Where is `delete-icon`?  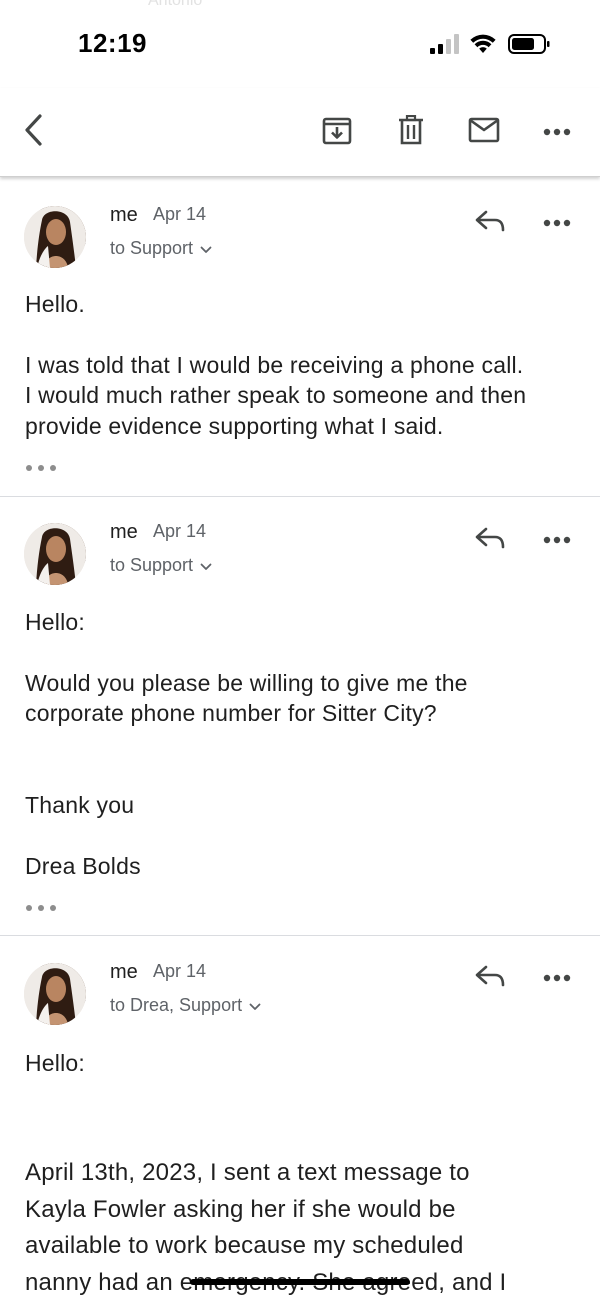
delete-icon is located at coordinates (411, 132).